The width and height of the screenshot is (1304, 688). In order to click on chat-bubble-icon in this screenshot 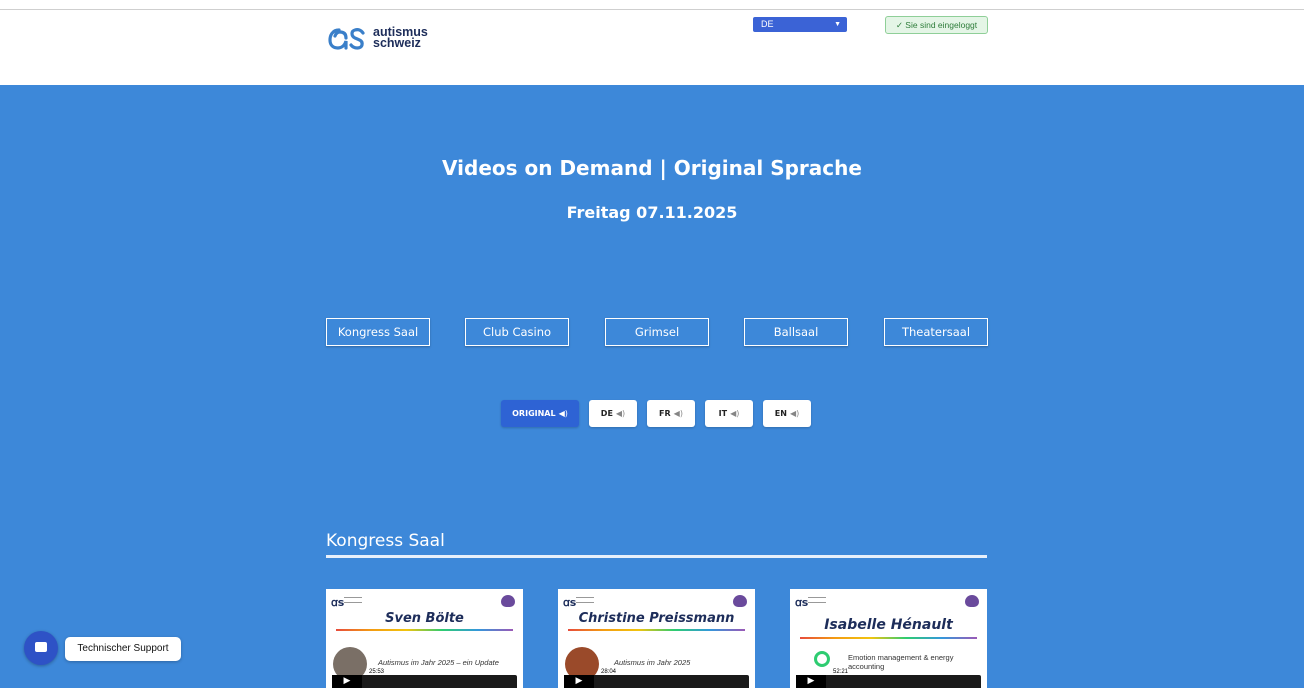, I will do `click(41, 647)`.